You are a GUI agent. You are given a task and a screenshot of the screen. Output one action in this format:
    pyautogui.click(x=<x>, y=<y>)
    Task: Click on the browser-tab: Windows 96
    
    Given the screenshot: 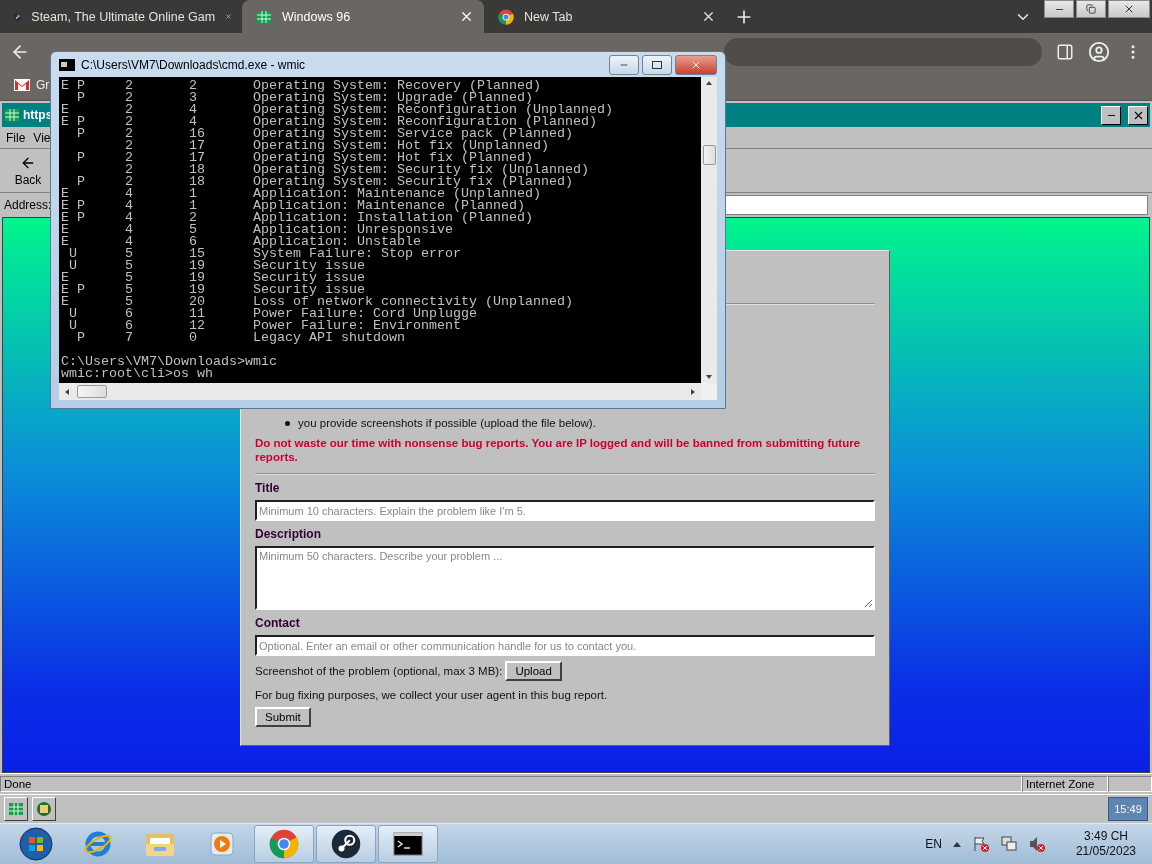 What is the action you would take?
    pyautogui.click(x=363, y=16)
    